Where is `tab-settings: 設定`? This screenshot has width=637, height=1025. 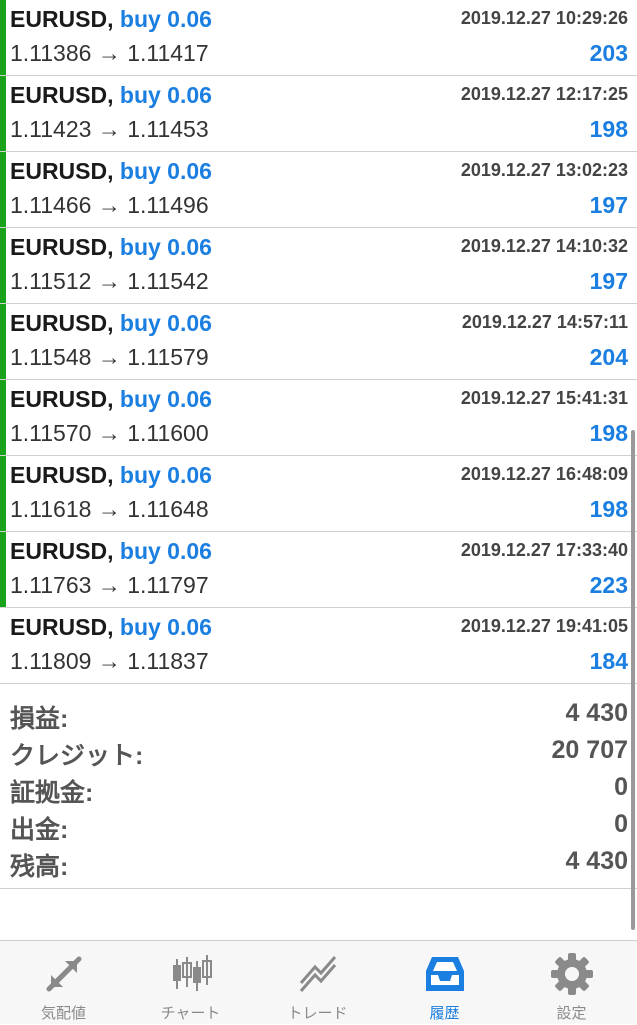
tab-settings: 設定 is located at coordinates (571, 983).